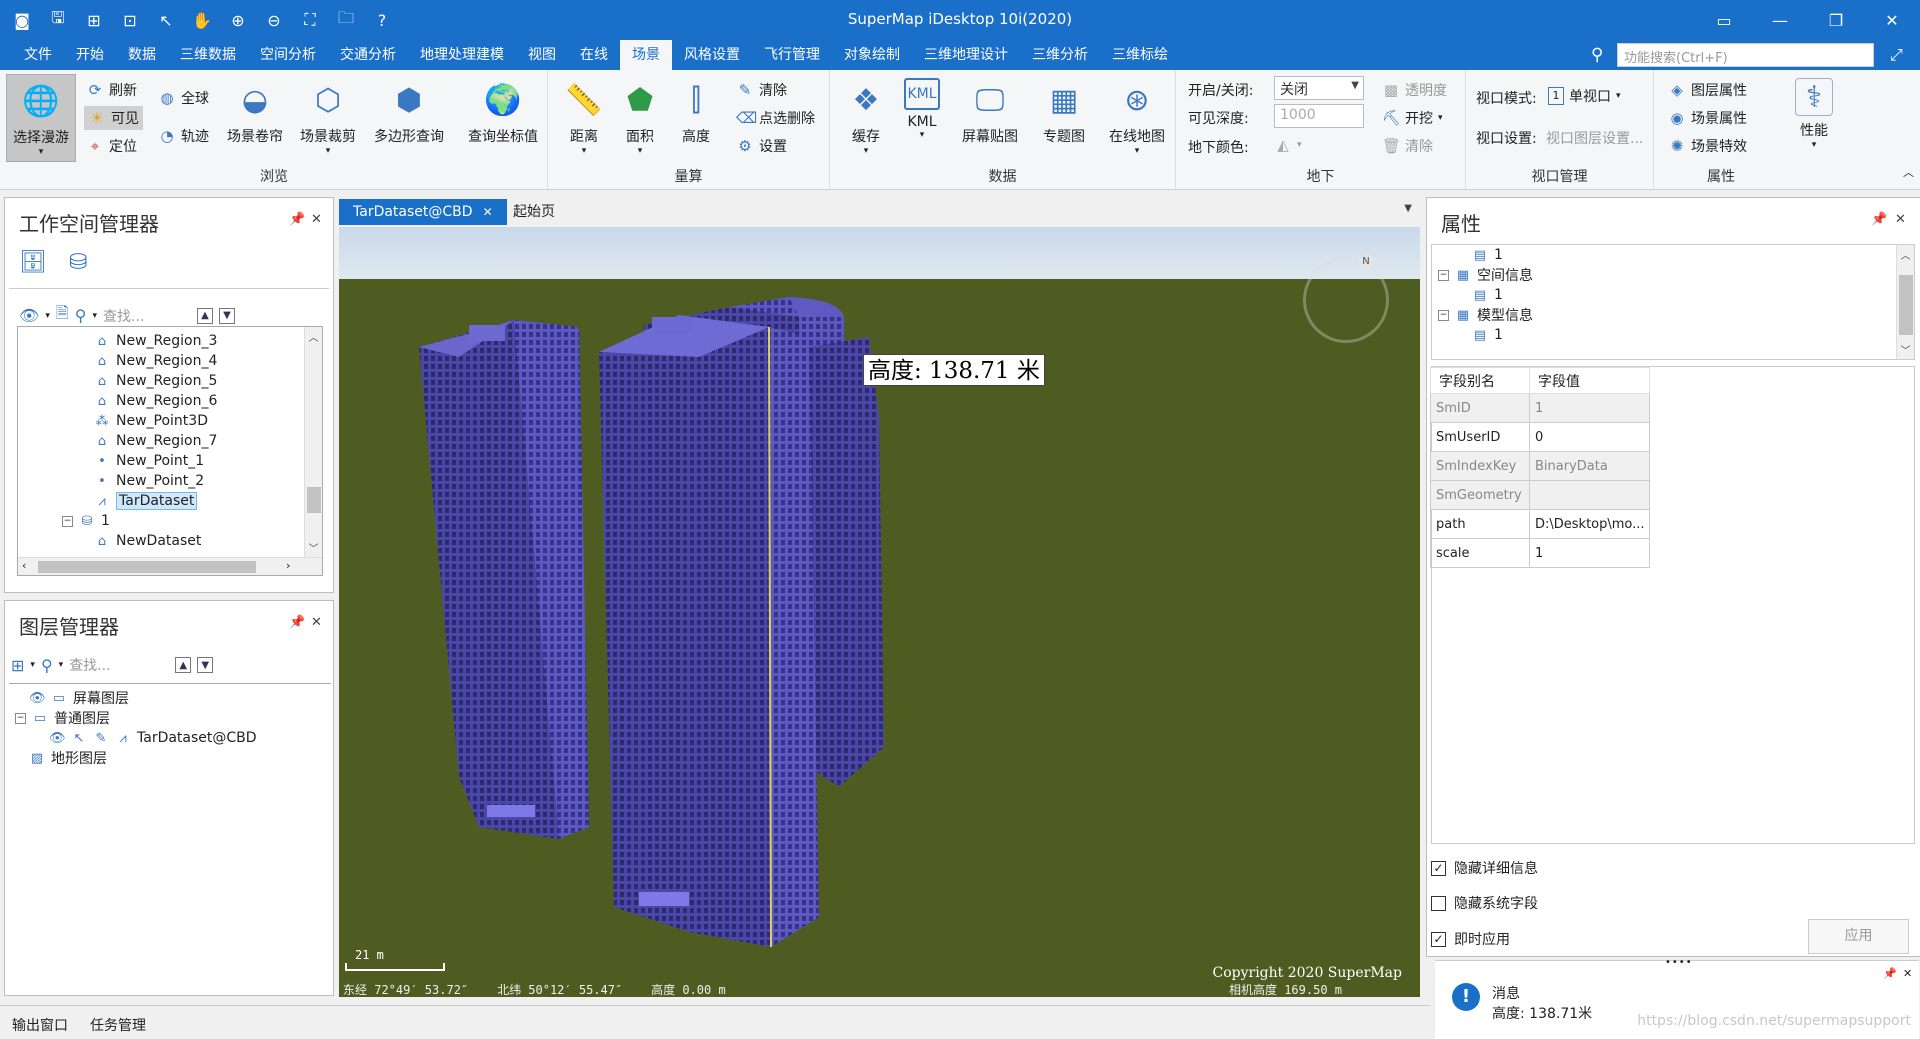 The width and height of the screenshot is (1920, 1039). What do you see at coordinates (166, 20) in the screenshot?
I see `select-cursor-icon: ↖` at bounding box center [166, 20].